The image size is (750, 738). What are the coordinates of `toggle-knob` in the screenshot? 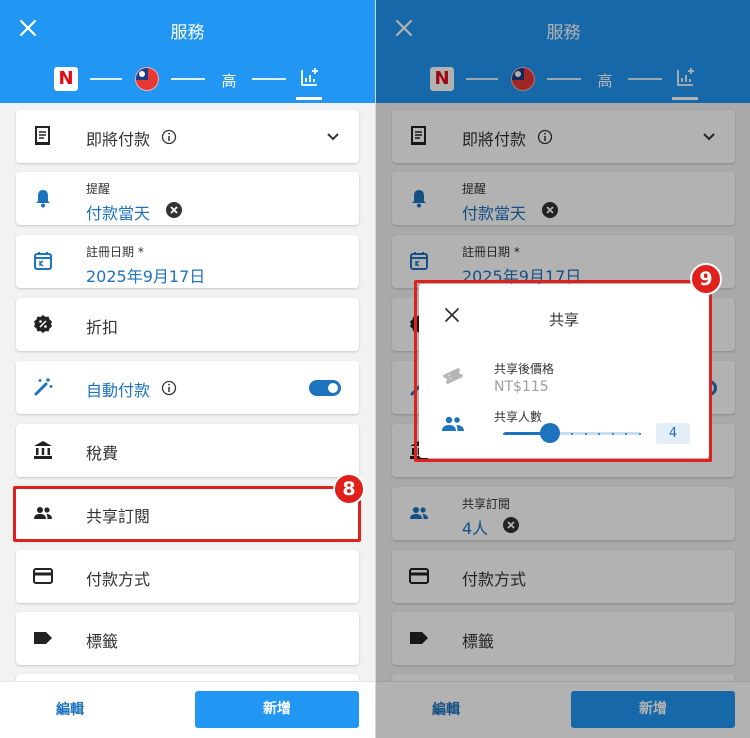 It's located at (333, 388).